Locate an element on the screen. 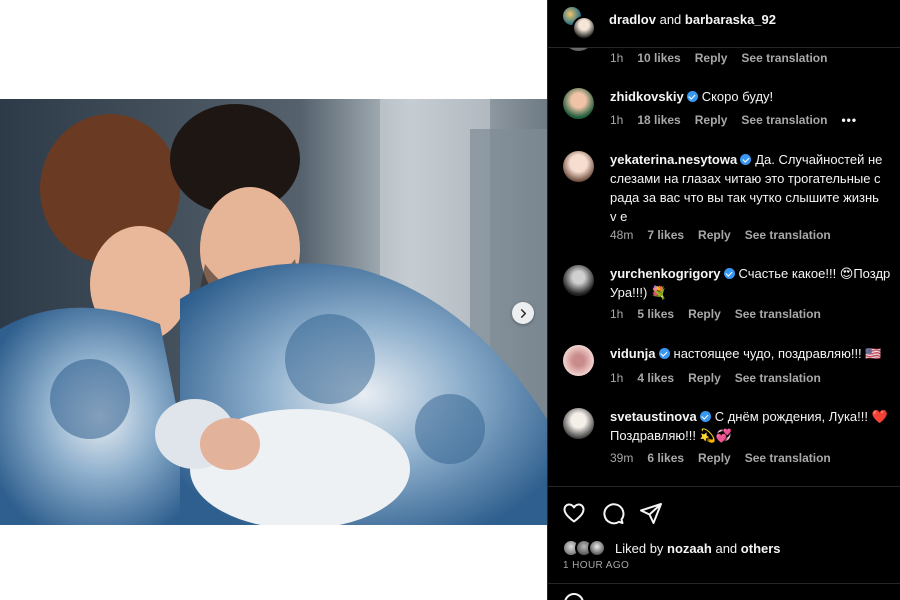 The image size is (900, 600). liked-by-prefix: Liked by is located at coordinates (639, 548).